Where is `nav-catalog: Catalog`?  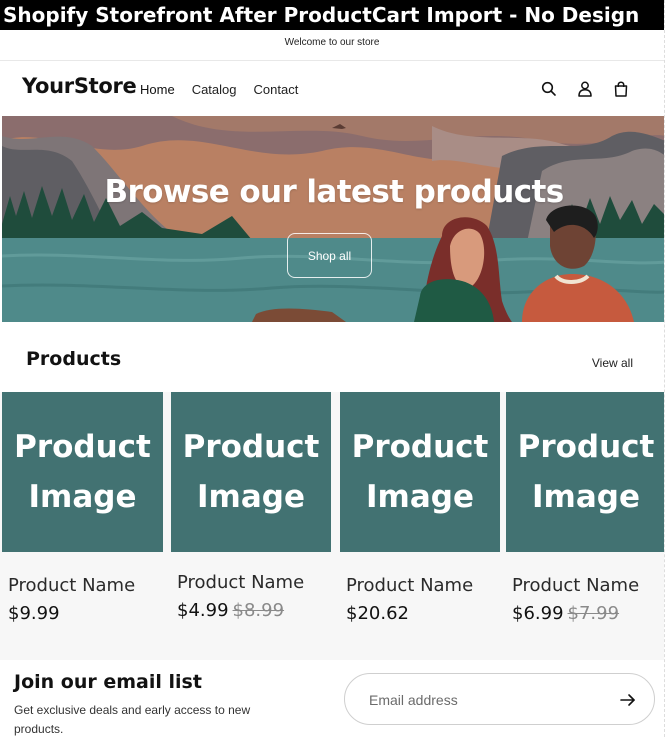
nav-catalog: Catalog is located at coordinates (214, 89).